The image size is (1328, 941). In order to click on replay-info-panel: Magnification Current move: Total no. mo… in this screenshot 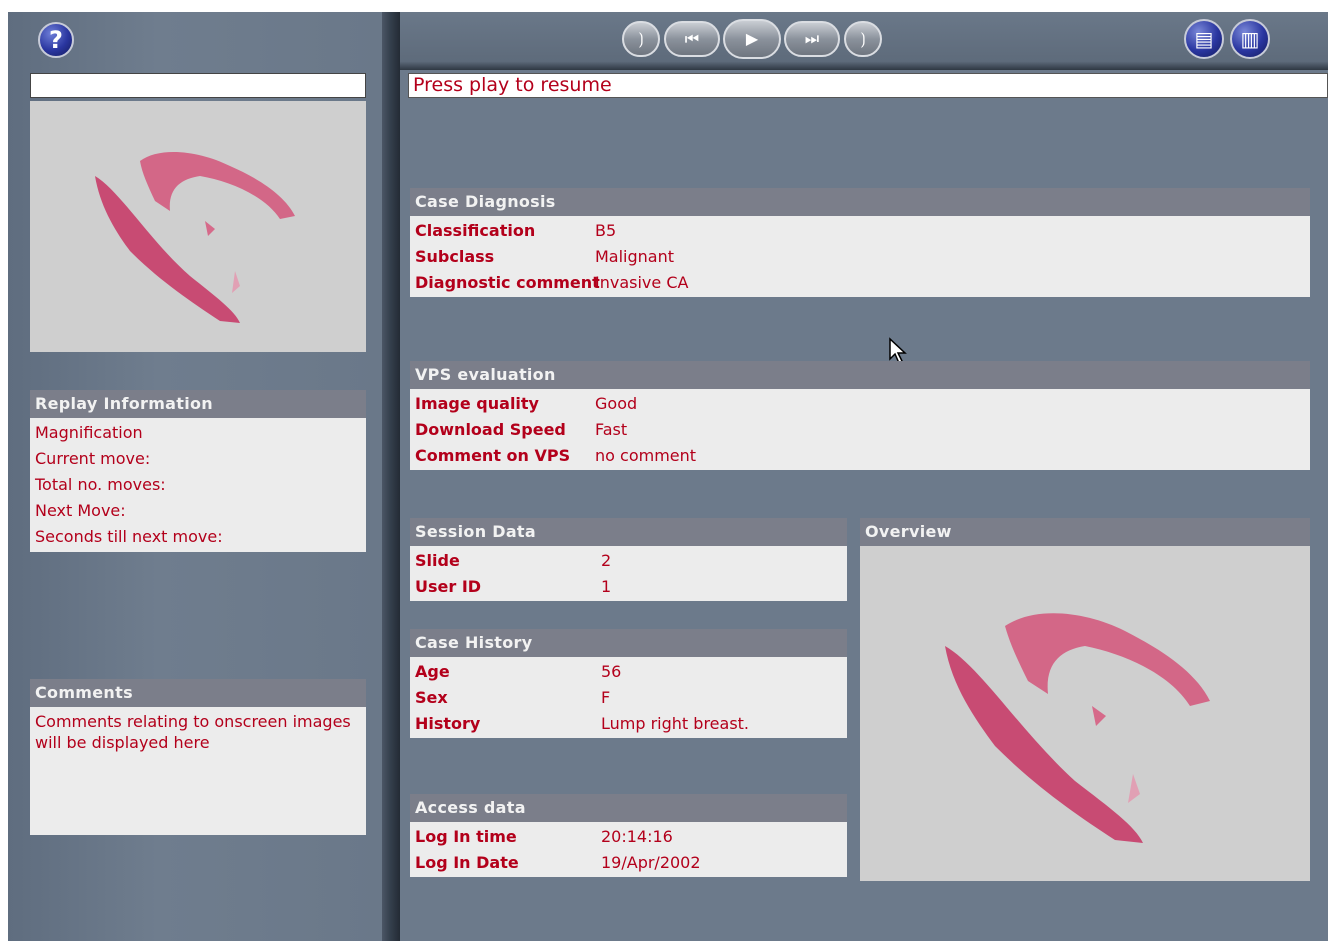, I will do `click(198, 485)`.